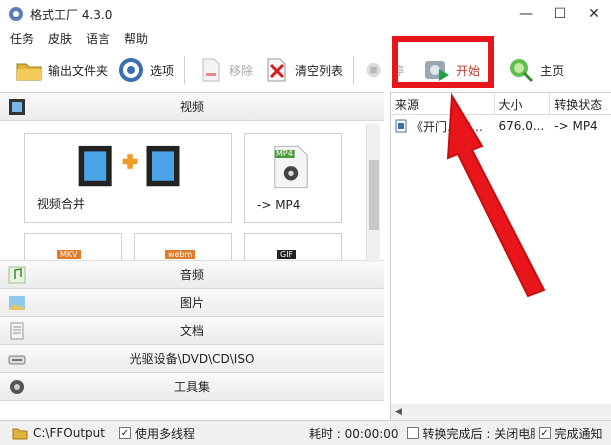  Describe the element at coordinates (353, 433) in the screenshot. I see `elapsed-time: 耗时 : 00:00:00` at that location.